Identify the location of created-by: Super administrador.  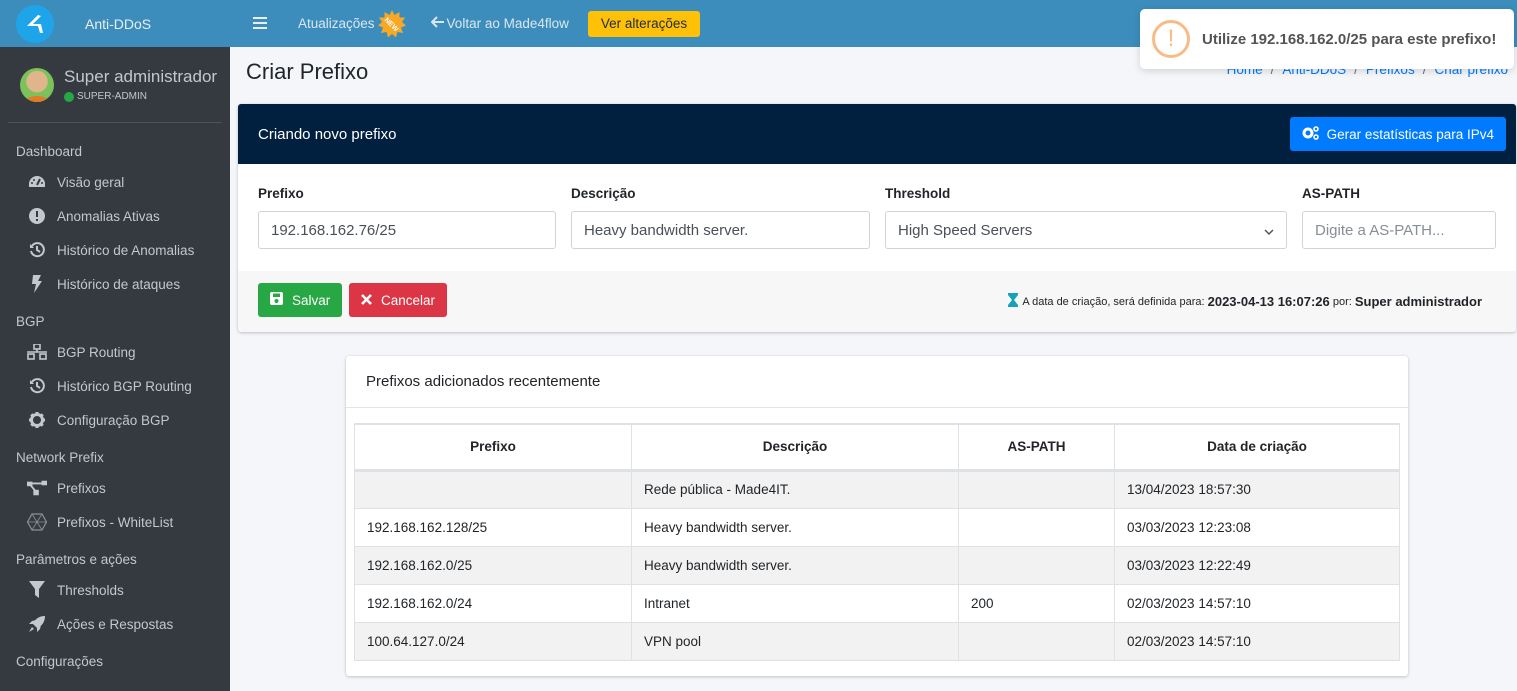
(1418, 301).